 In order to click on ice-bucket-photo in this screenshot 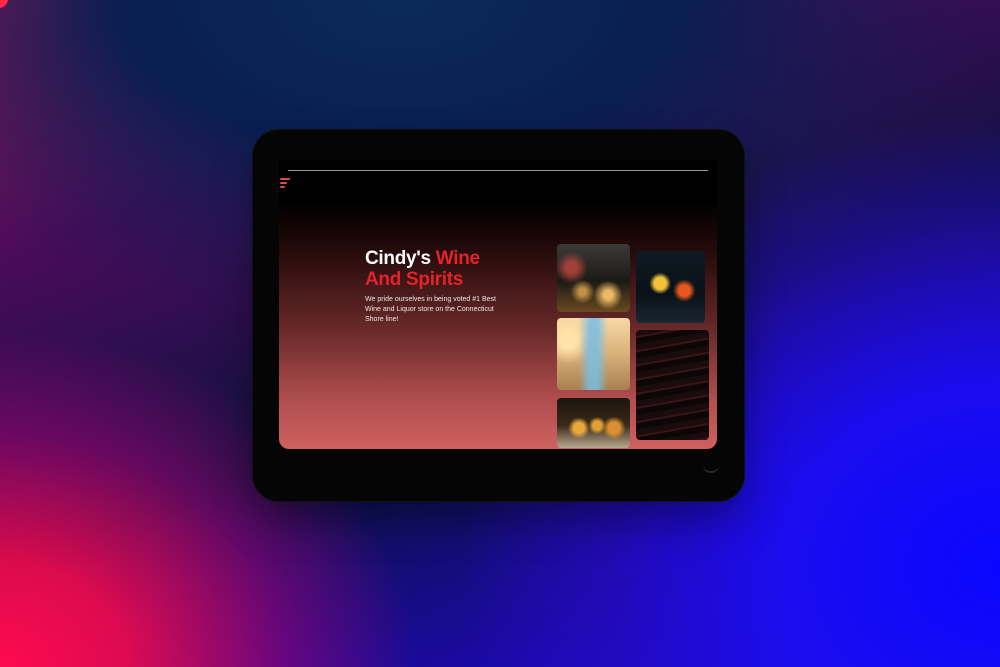, I will do `click(593, 423)`.